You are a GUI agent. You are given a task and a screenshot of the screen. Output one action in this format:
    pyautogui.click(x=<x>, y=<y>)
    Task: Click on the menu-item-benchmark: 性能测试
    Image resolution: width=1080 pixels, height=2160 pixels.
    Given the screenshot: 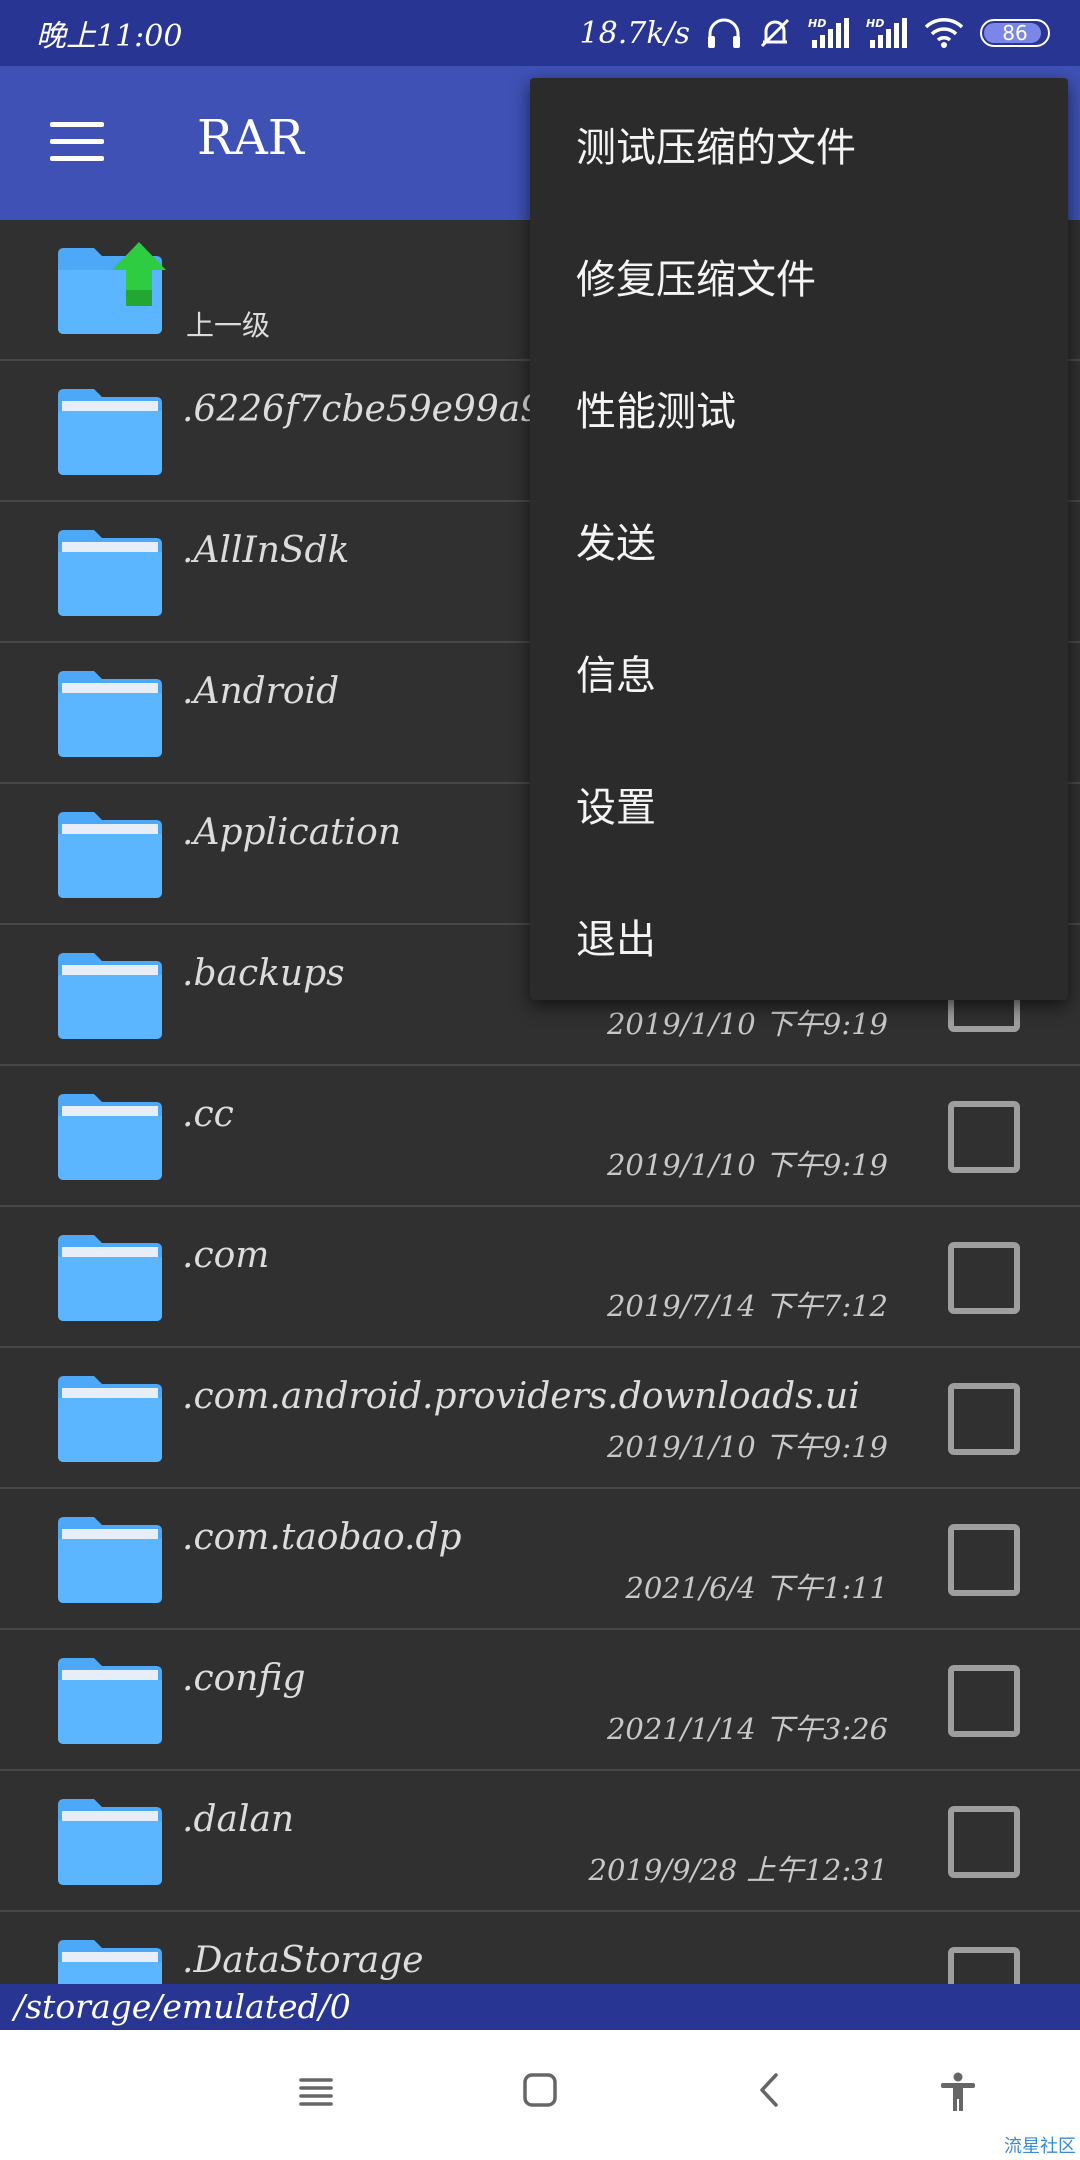 What is the action you would take?
    pyautogui.click(x=799, y=408)
    